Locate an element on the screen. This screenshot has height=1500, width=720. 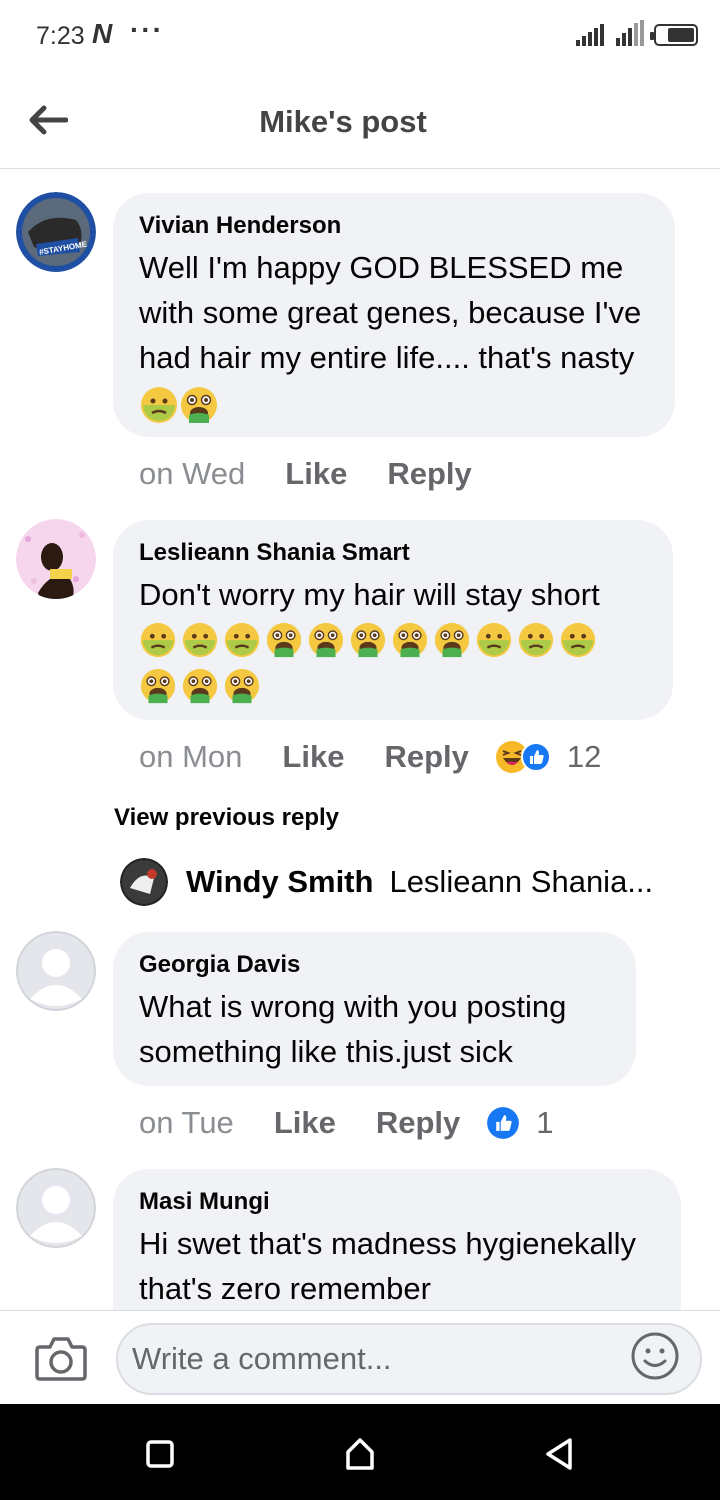
comment-author: Vivian Henderson is located at coordinates (394, 226).